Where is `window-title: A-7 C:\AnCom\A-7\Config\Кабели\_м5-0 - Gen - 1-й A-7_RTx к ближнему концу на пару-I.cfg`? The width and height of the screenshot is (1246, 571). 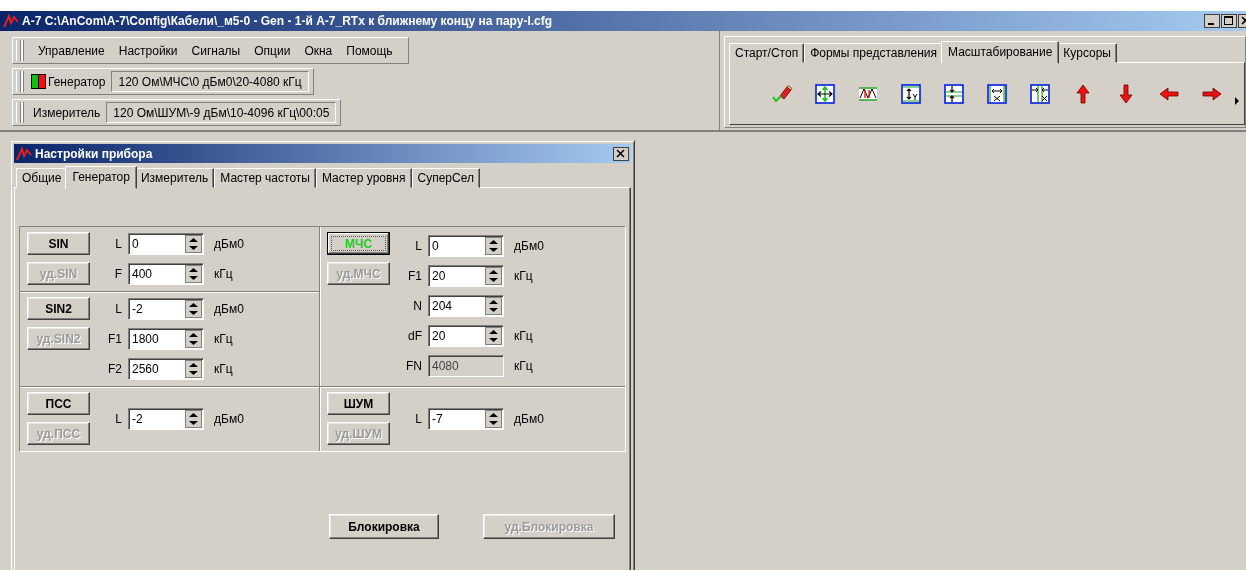 window-title: A-7 C:\AnCom\A-7\Config\Кабели\_м5-0 - Gen - 1-й A-7_RTx к ближнему концу на пару-I.cfg is located at coordinates (288, 21).